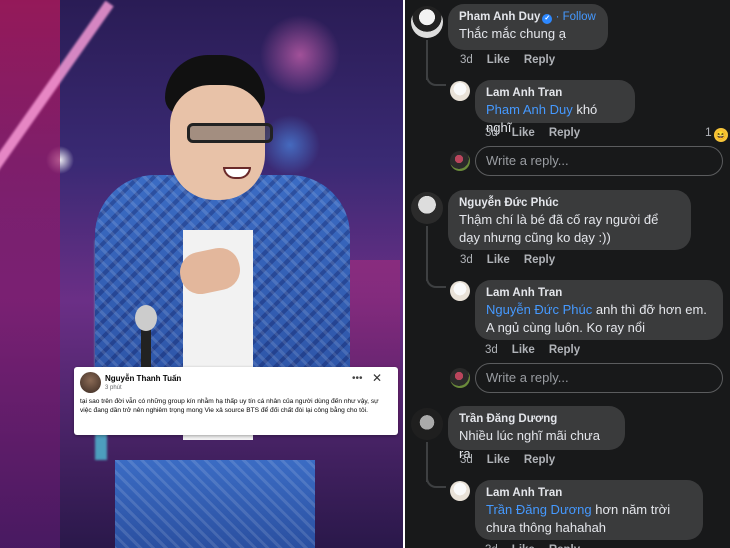 This screenshot has width=730, height=548. I want to click on reaction-number: 1, so click(708, 132).